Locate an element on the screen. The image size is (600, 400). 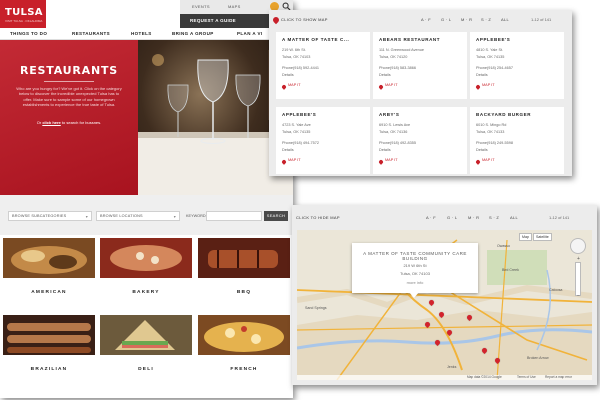
category-tile-bakery: BAKERY is located at coordinates (146, 273).